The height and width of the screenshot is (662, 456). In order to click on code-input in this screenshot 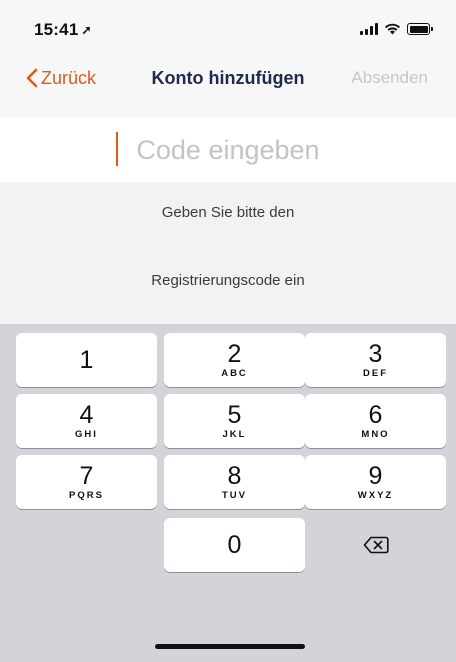, I will do `click(228, 150)`.